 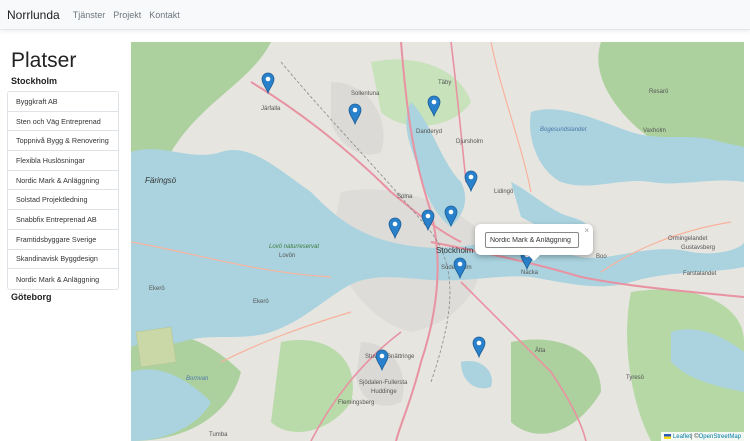 What do you see at coordinates (667, 436) in the screenshot?
I see `ukraine-flag-icon` at bounding box center [667, 436].